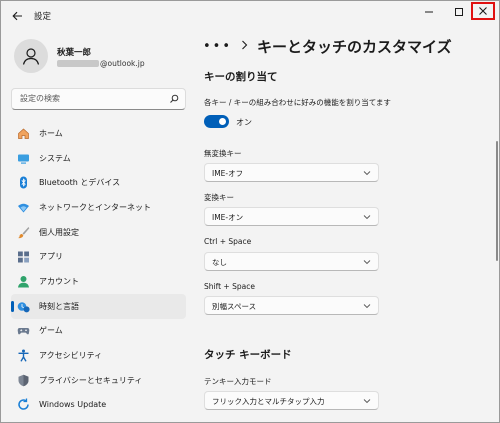  I want to click on key-assign-toggle, so click(216, 121).